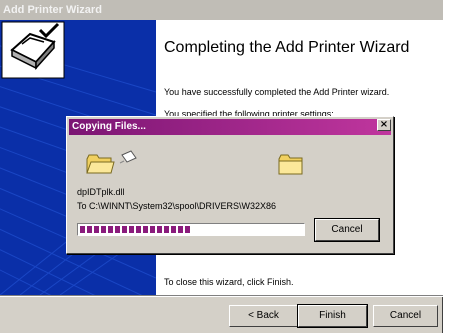 This screenshot has height=333, width=457. What do you see at coordinates (263, 316) in the screenshot?
I see `back-button: < Back` at bounding box center [263, 316].